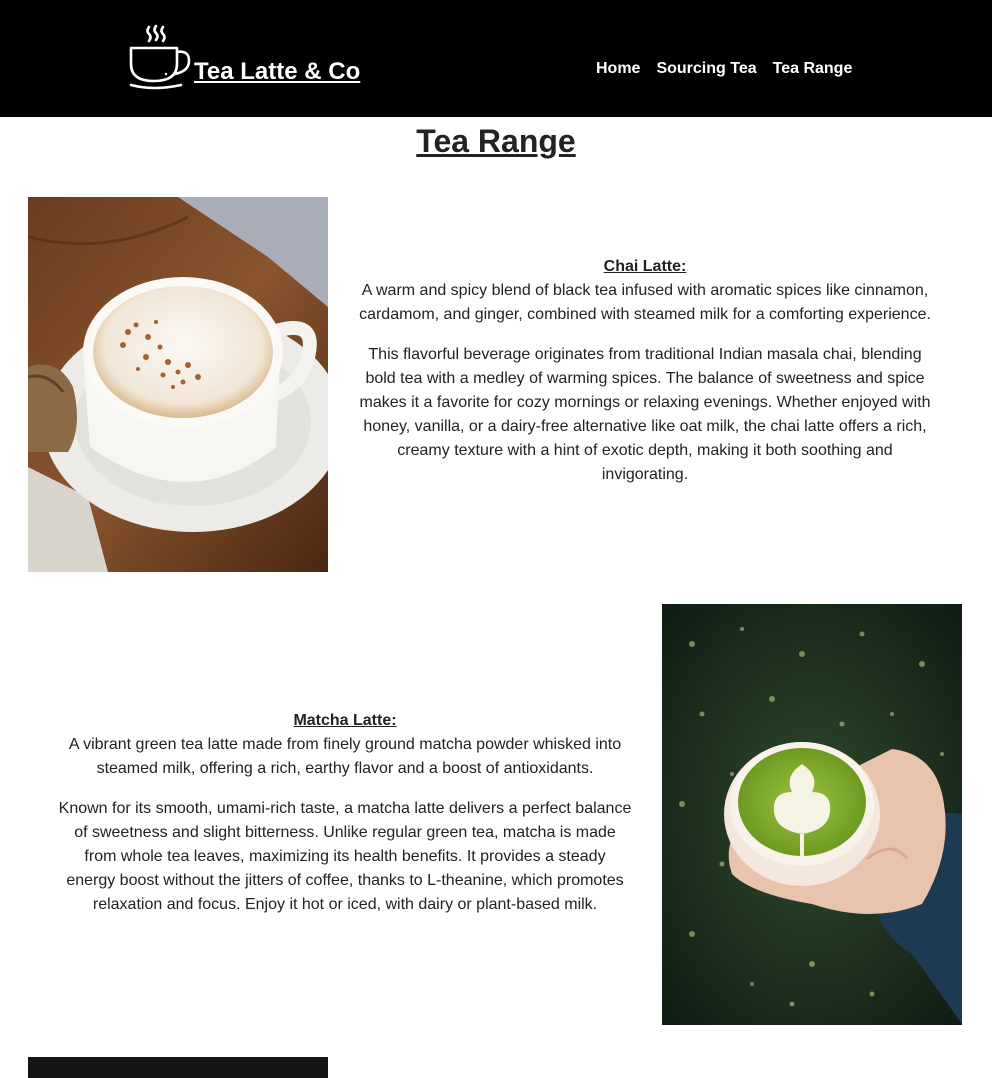  I want to click on nav-sourcing-tea: Sourcing Tea, so click(706, 69).